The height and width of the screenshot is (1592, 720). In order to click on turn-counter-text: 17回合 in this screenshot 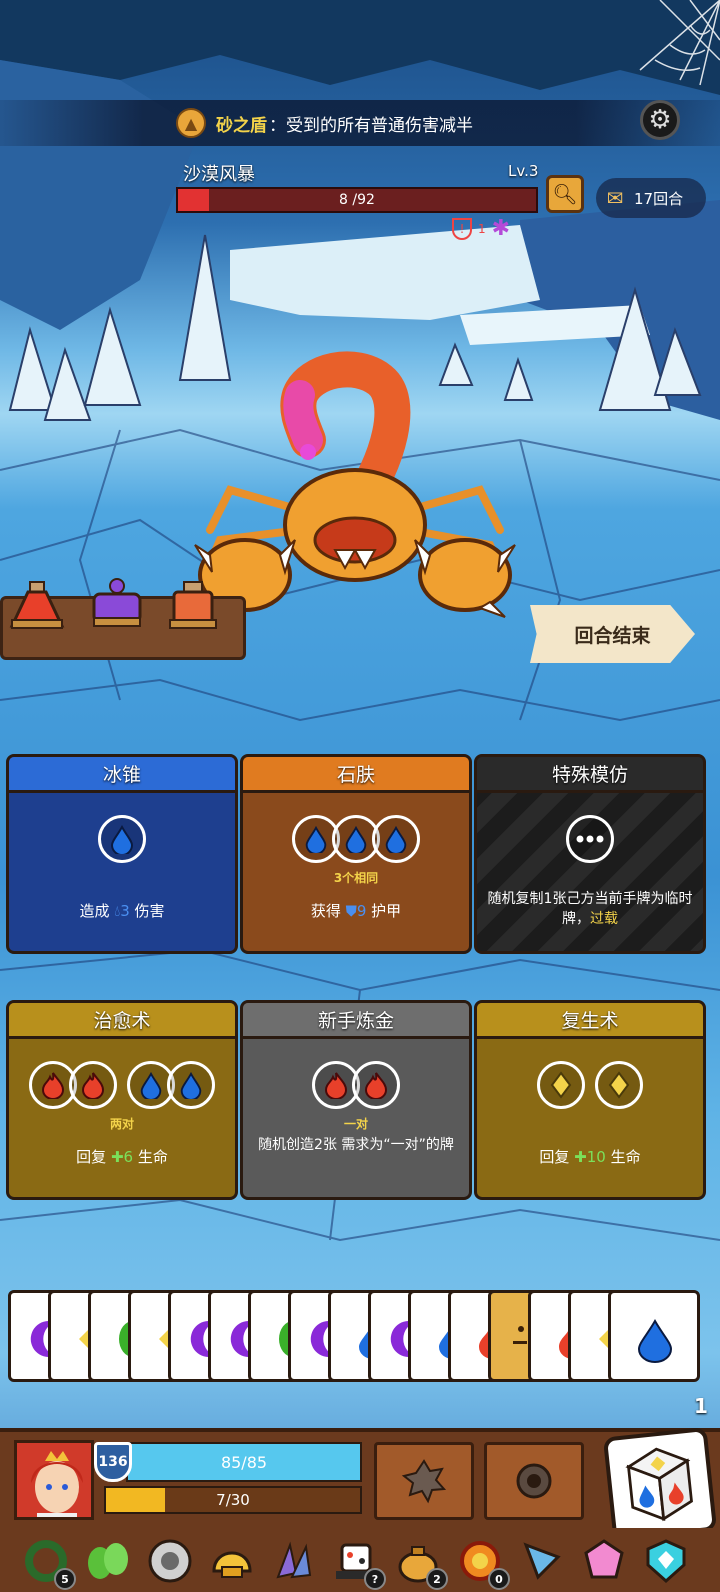, I will do `click(659, 198)`.